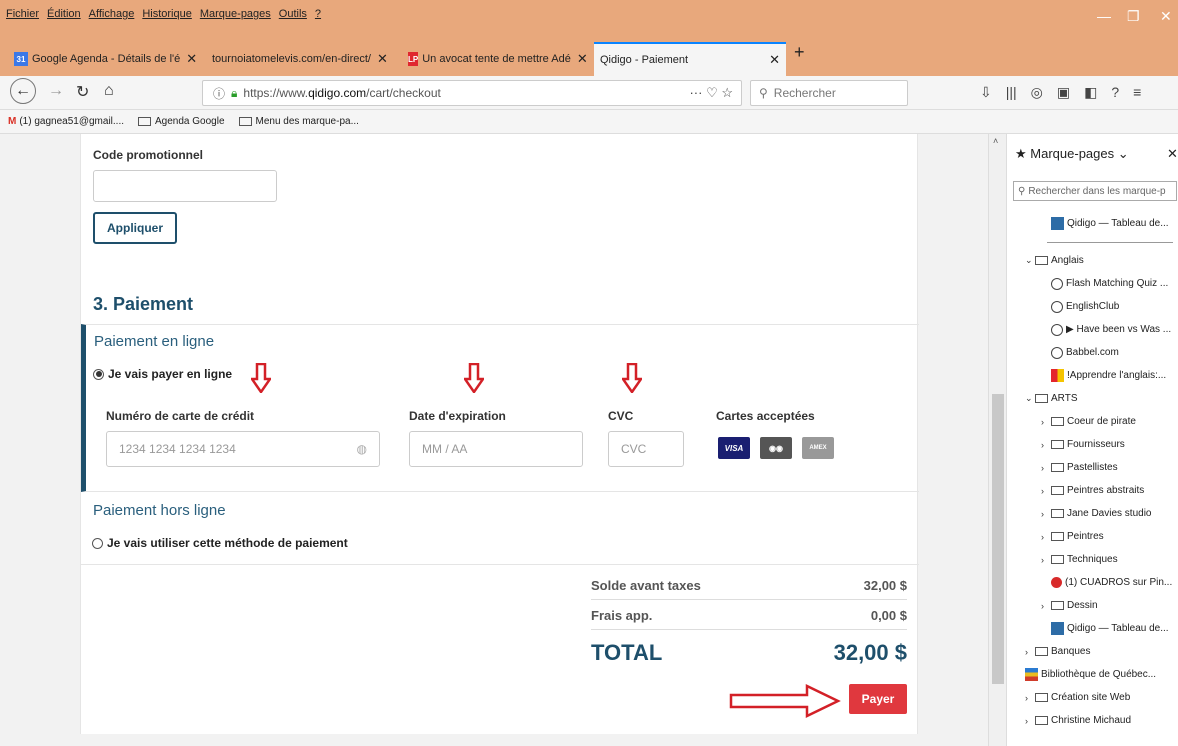 Image resolution: width=1178 pixels, height=746 pixels. I want to click on menu-historique: Historique, so click(167, 14).